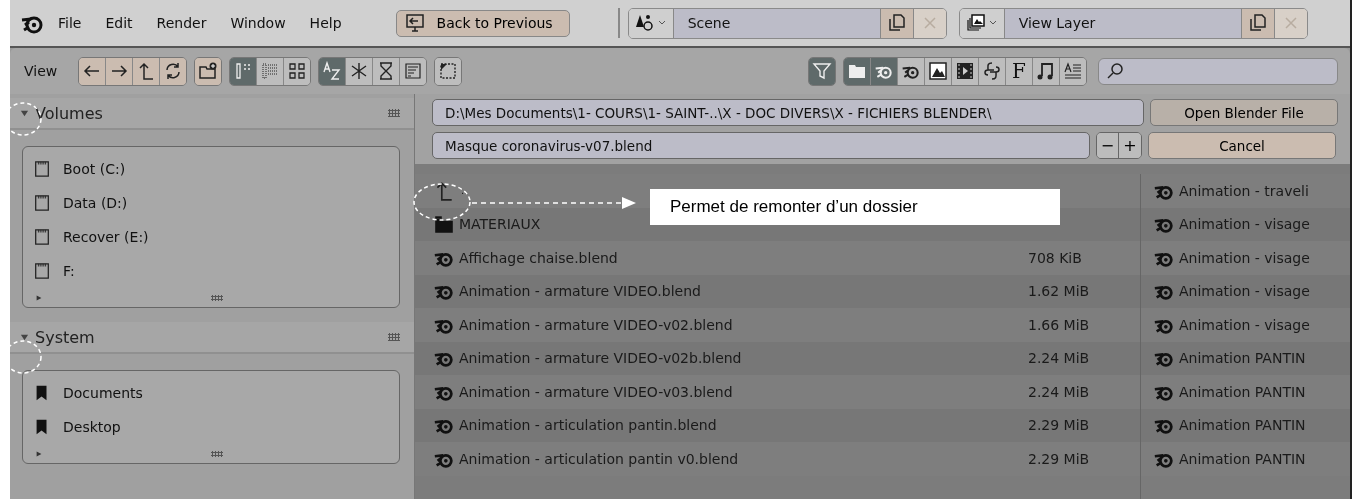  Describe the element at coordinates (1055, 257) in the screenshot. I see `file-size: 708 KiB` at that location.